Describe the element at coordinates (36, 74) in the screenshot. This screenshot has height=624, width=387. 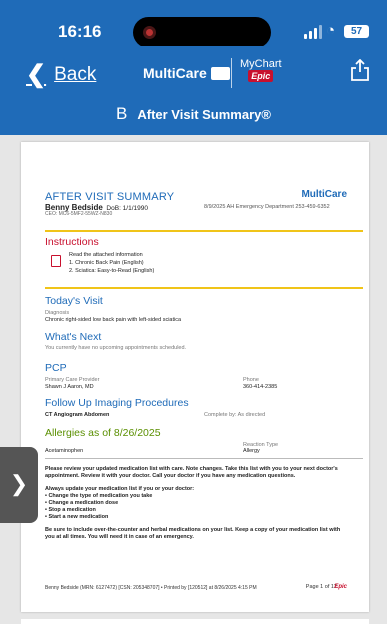
I see `chevron-left-icon: ❮` at that location.